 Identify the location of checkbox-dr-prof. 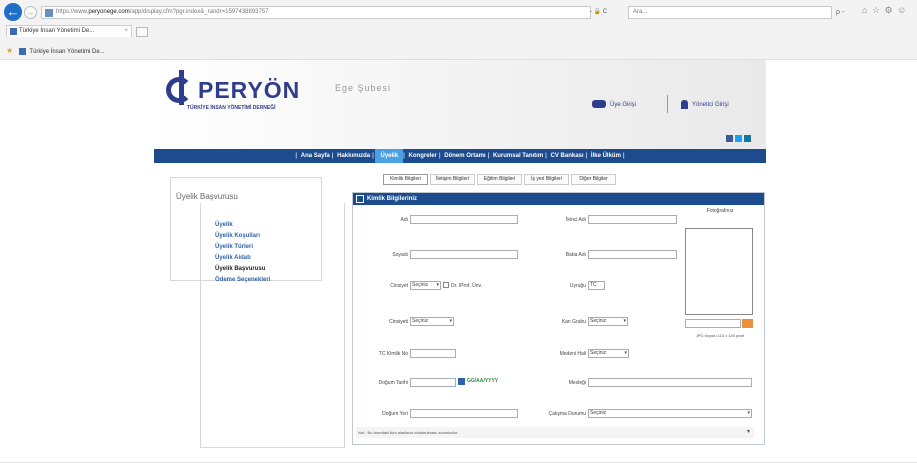
(446, 285).